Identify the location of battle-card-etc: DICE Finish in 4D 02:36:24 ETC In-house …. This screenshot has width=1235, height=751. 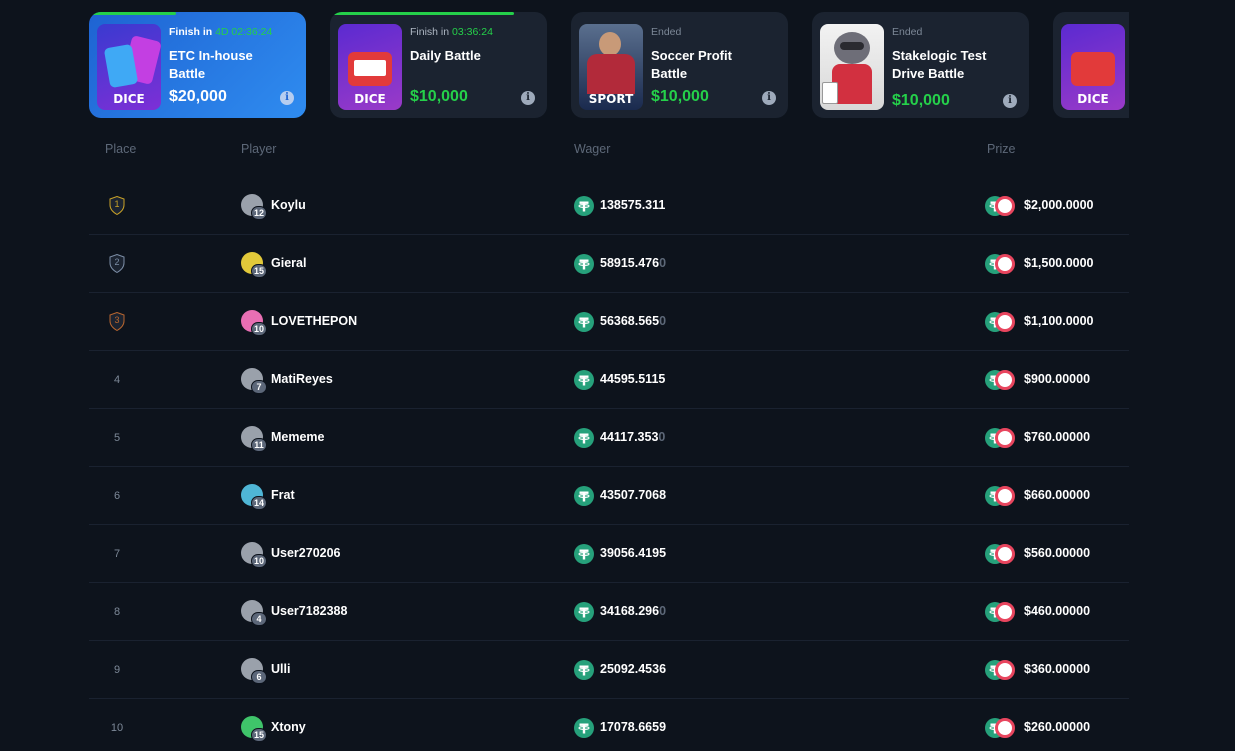
(197, 65).